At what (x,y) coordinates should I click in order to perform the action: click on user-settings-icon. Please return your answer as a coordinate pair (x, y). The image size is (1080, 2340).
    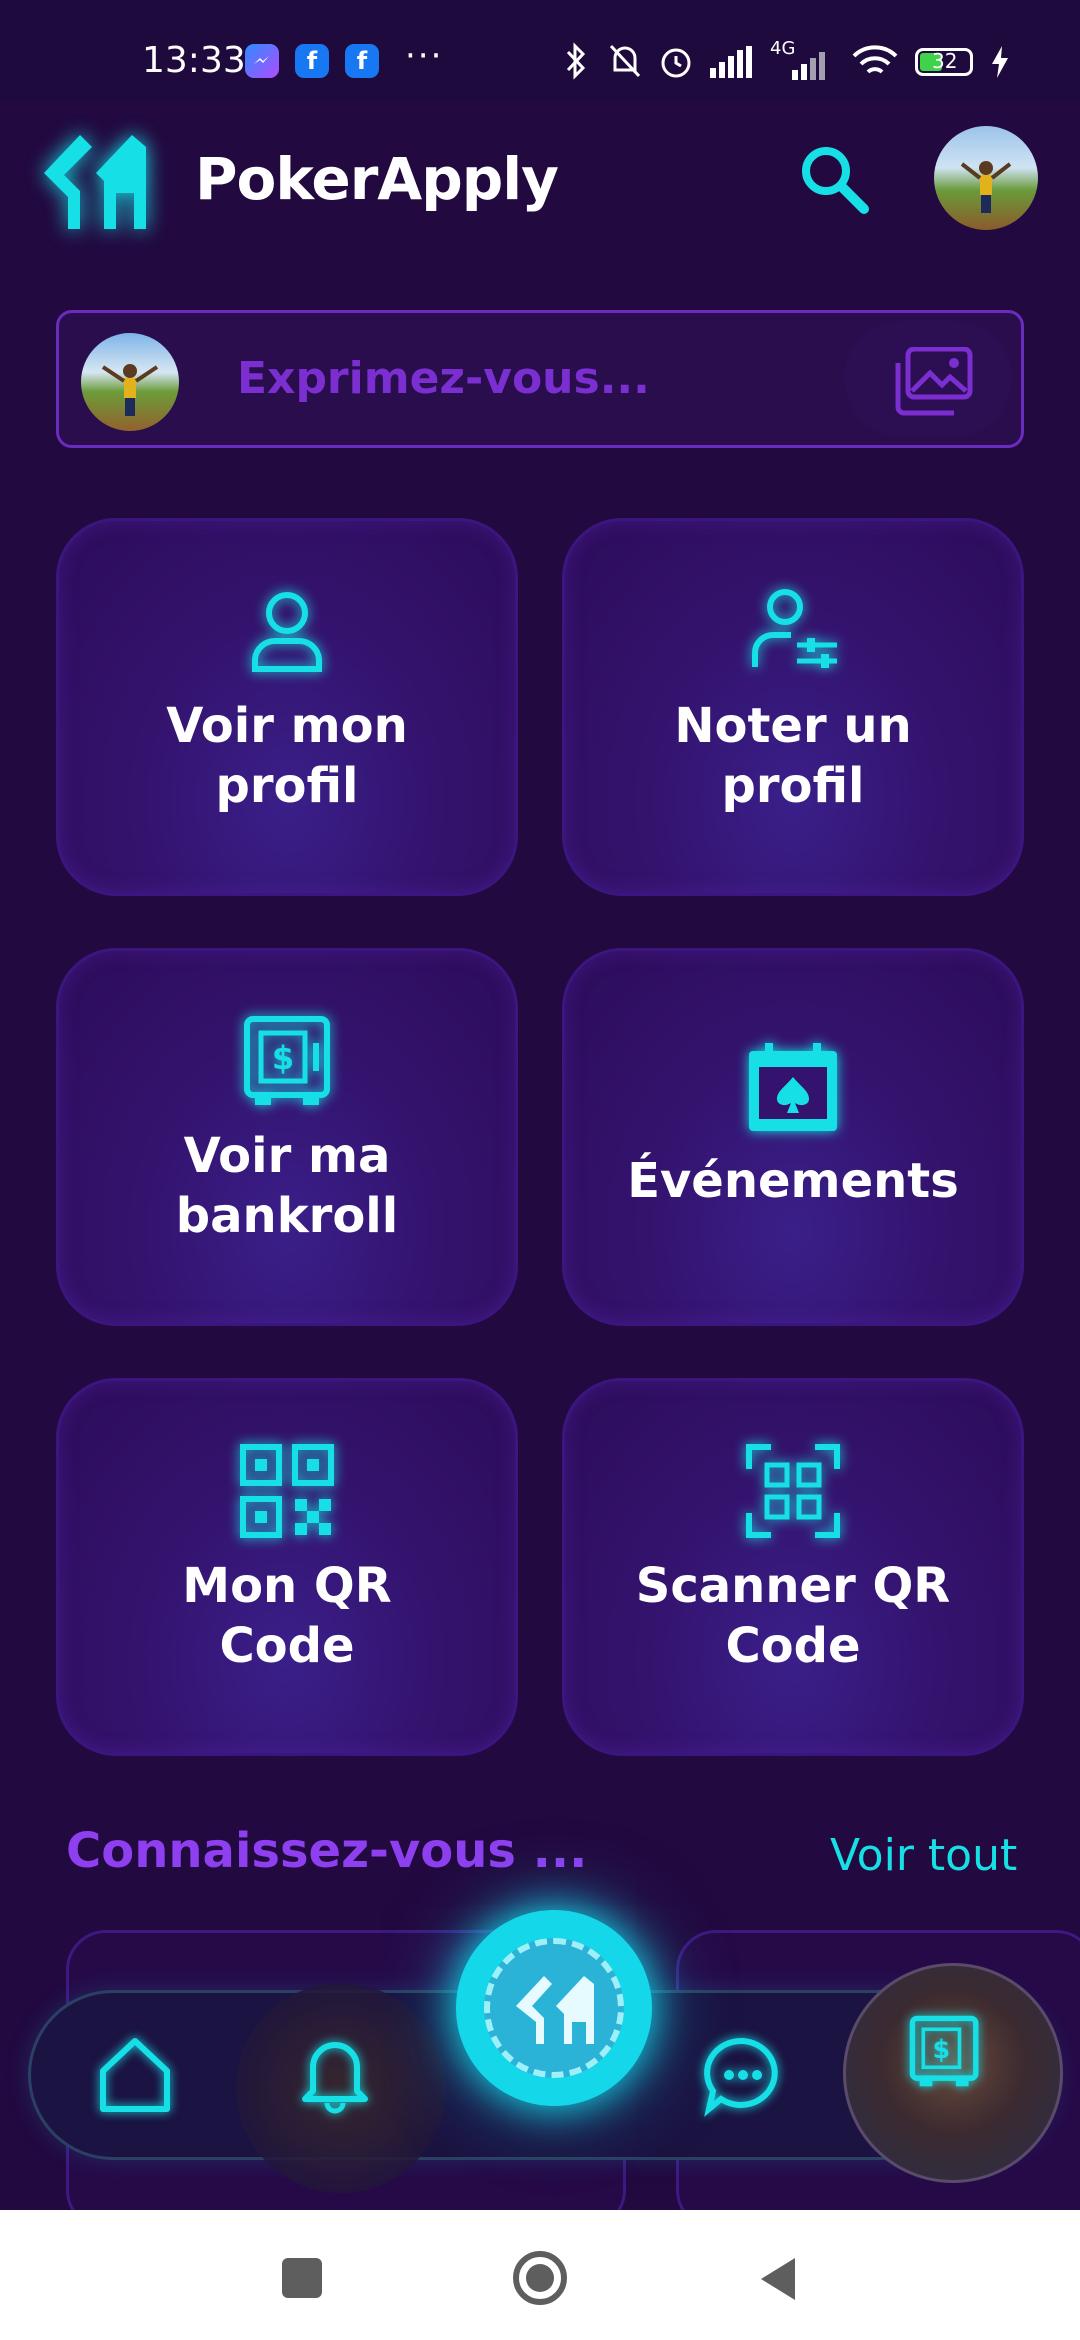
    Looking at the image, I should click on (794, 628).